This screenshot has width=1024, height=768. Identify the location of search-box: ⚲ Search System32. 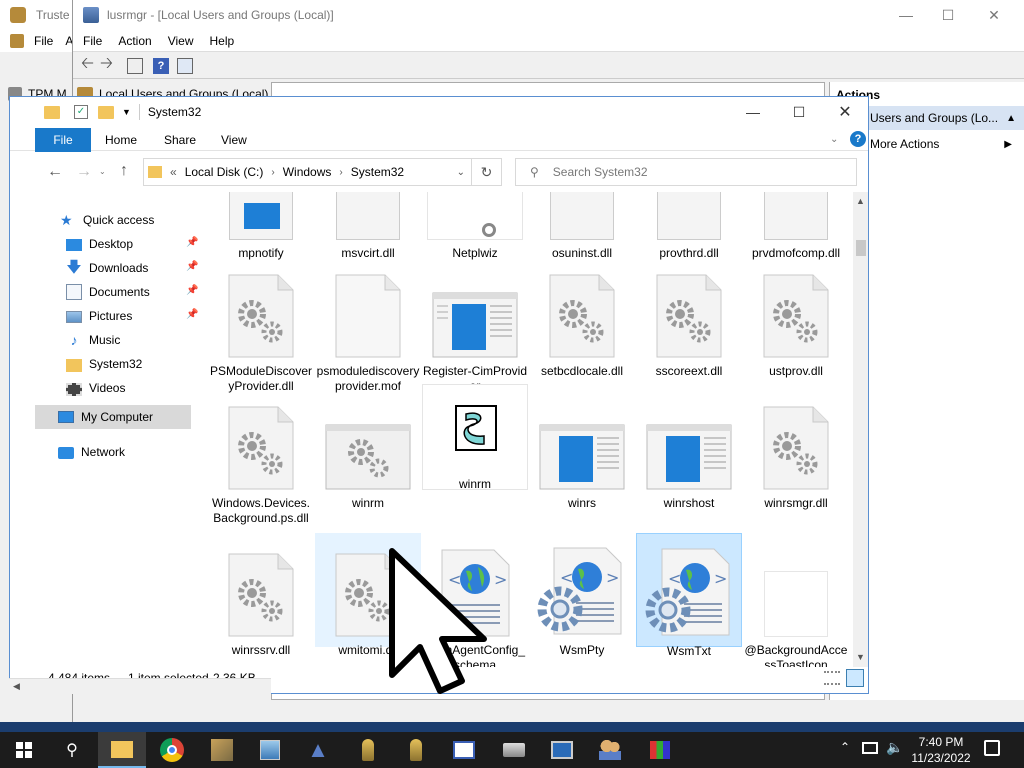
(686, 172).